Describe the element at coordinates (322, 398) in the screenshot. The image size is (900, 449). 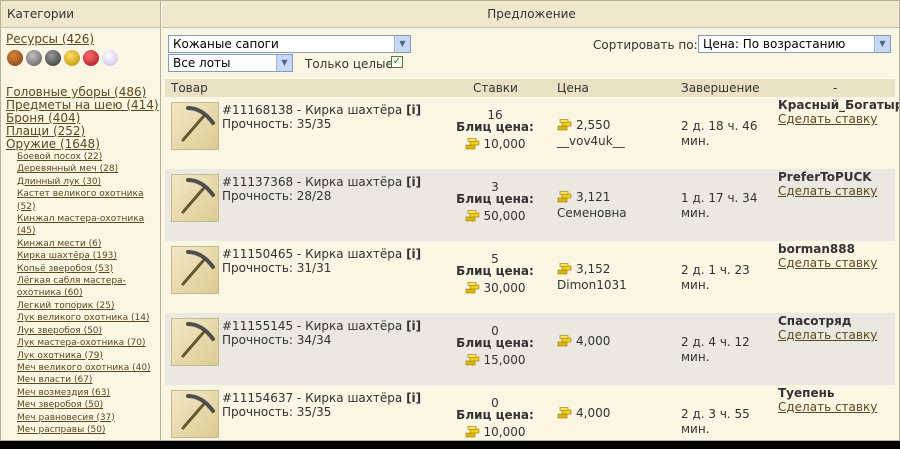
I see `lot-name: #11154637 - Кирка шахтёра [i]` at that location.